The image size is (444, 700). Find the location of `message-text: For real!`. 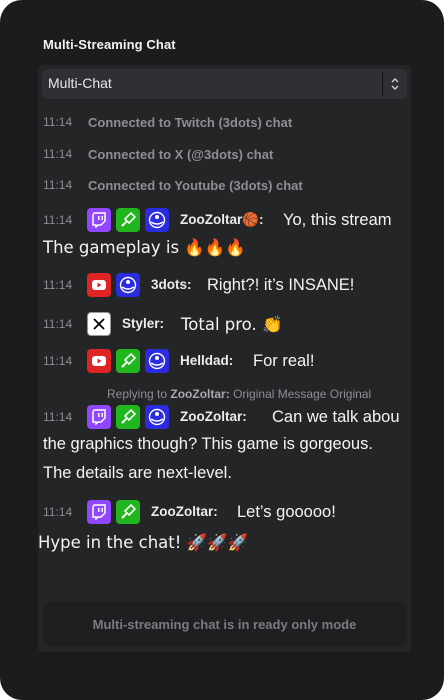

message-text: For real! is located at coordinates (284, 361).